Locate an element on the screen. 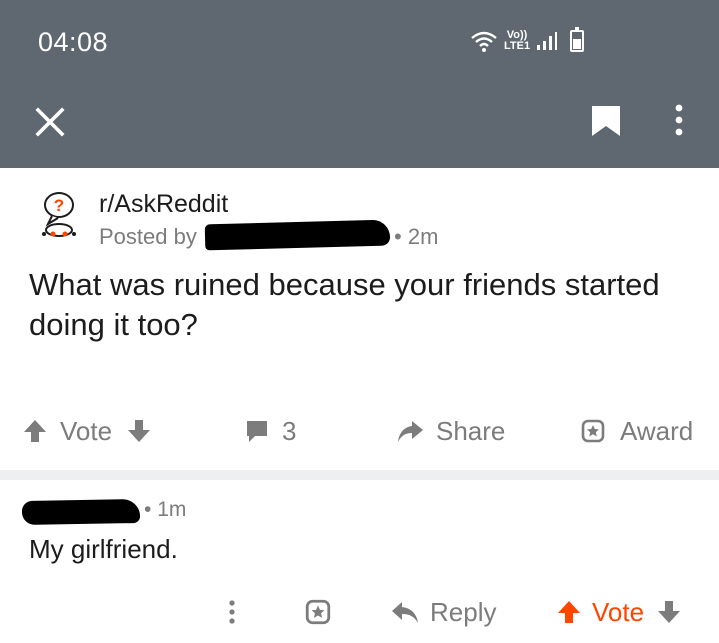  share-arrow-icon is located at coordinates (410, 431).